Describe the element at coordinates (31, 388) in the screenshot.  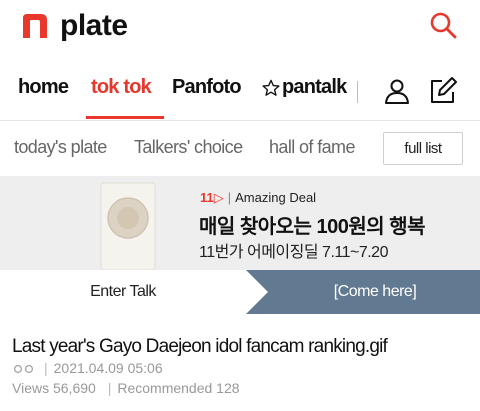
I see `views-label: Views` at that location.